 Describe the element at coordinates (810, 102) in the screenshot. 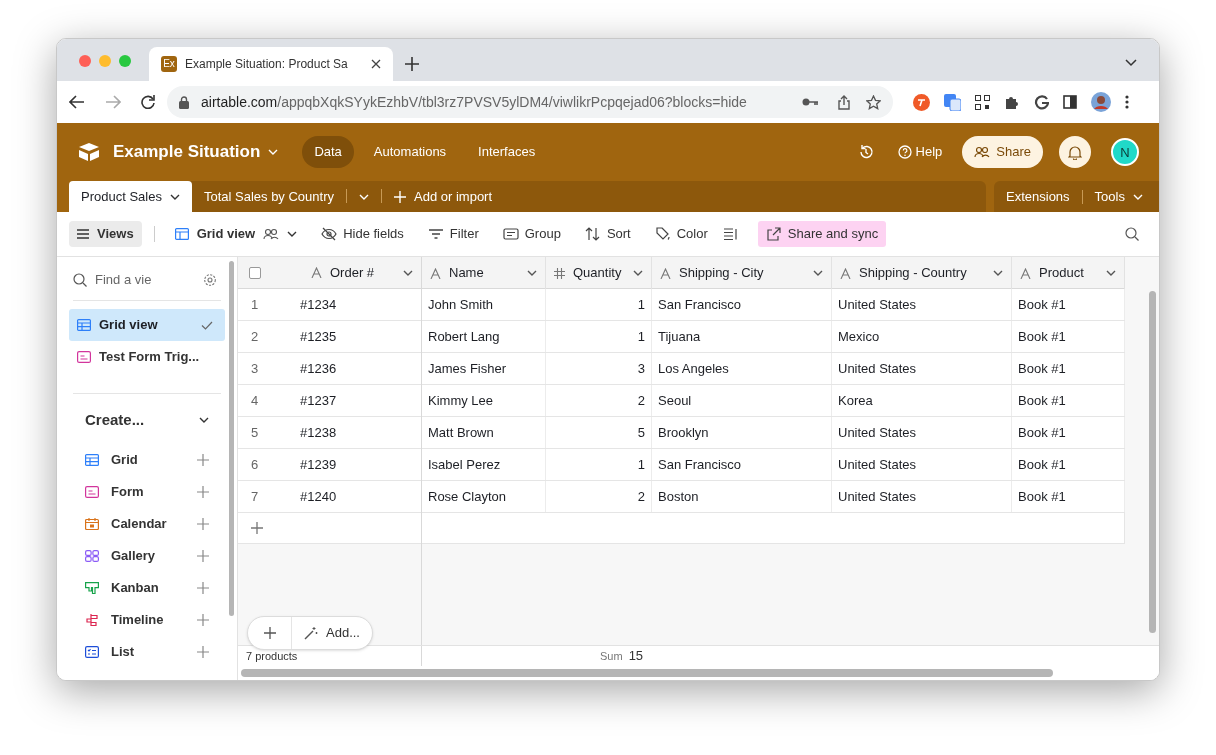

I see `key-icon` at that location.